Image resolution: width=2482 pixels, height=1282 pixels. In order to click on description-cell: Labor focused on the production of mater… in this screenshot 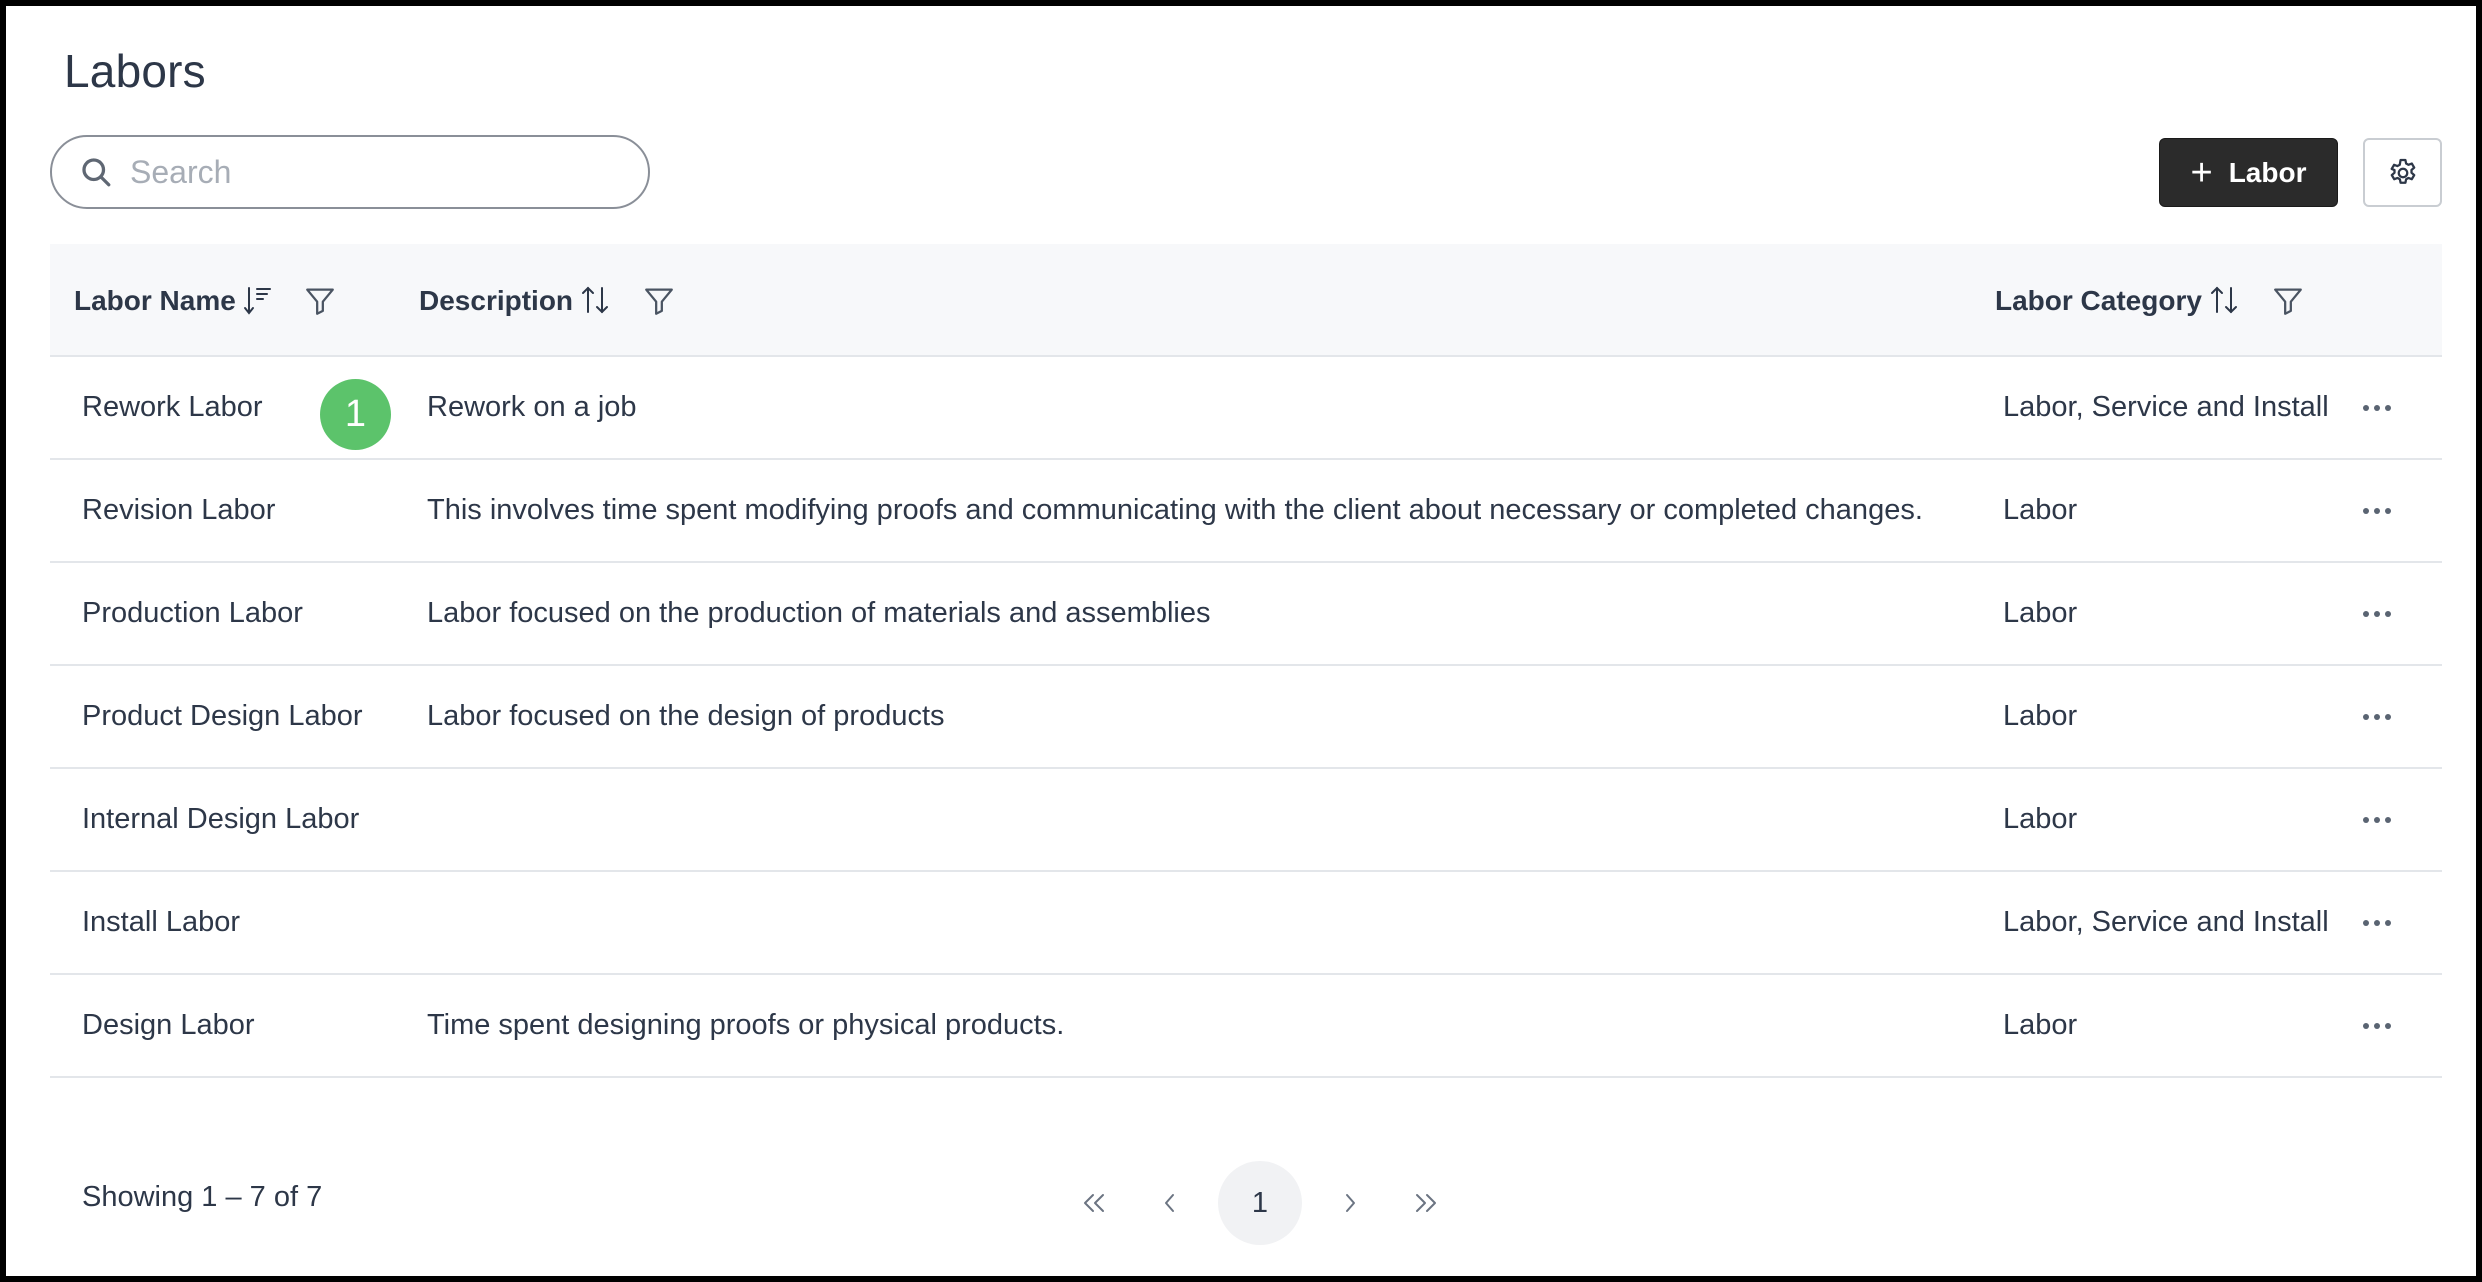, I will do `click(819, 613)`.